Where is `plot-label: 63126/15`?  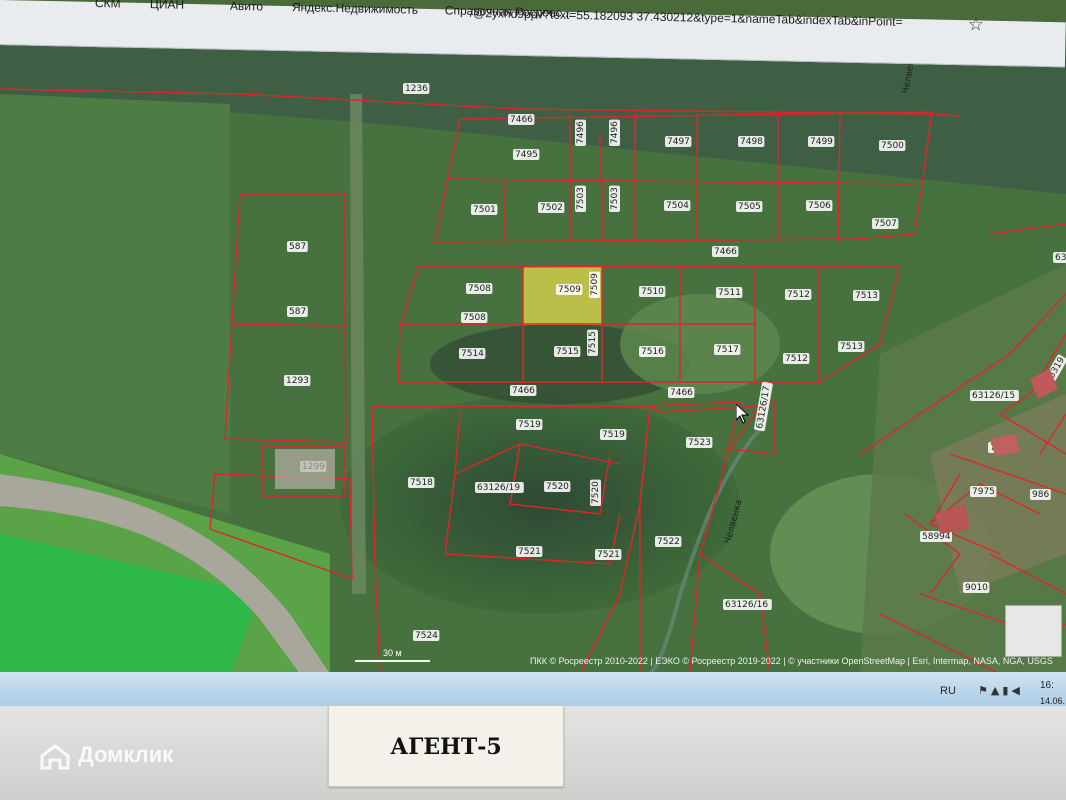 plot-label: 63126/15 is located at coordinates (993, 396).